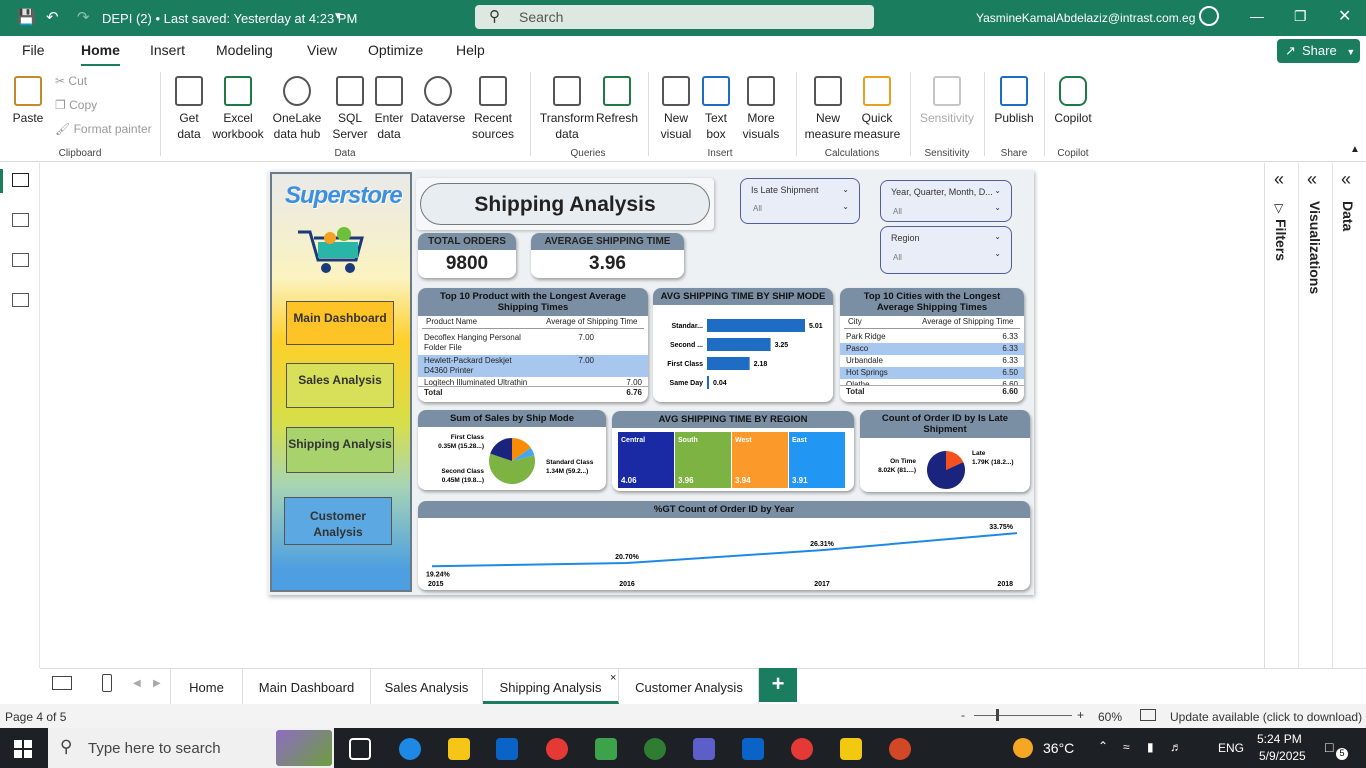  Describe the element at coordinates (1257, 16) in the screenshot. I see `minimize-icon: —` at that location.